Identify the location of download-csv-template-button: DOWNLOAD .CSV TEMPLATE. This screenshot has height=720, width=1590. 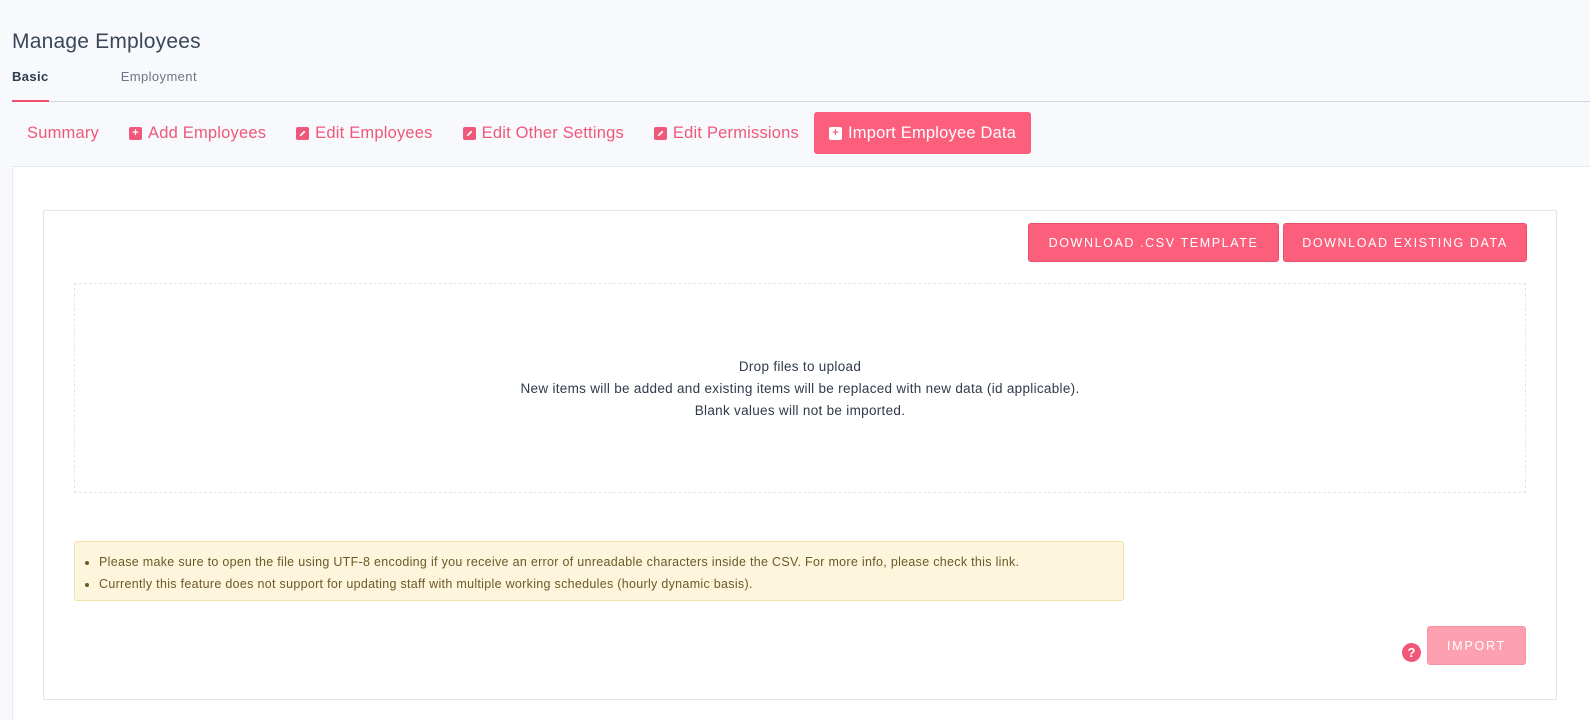
(1153, 242).